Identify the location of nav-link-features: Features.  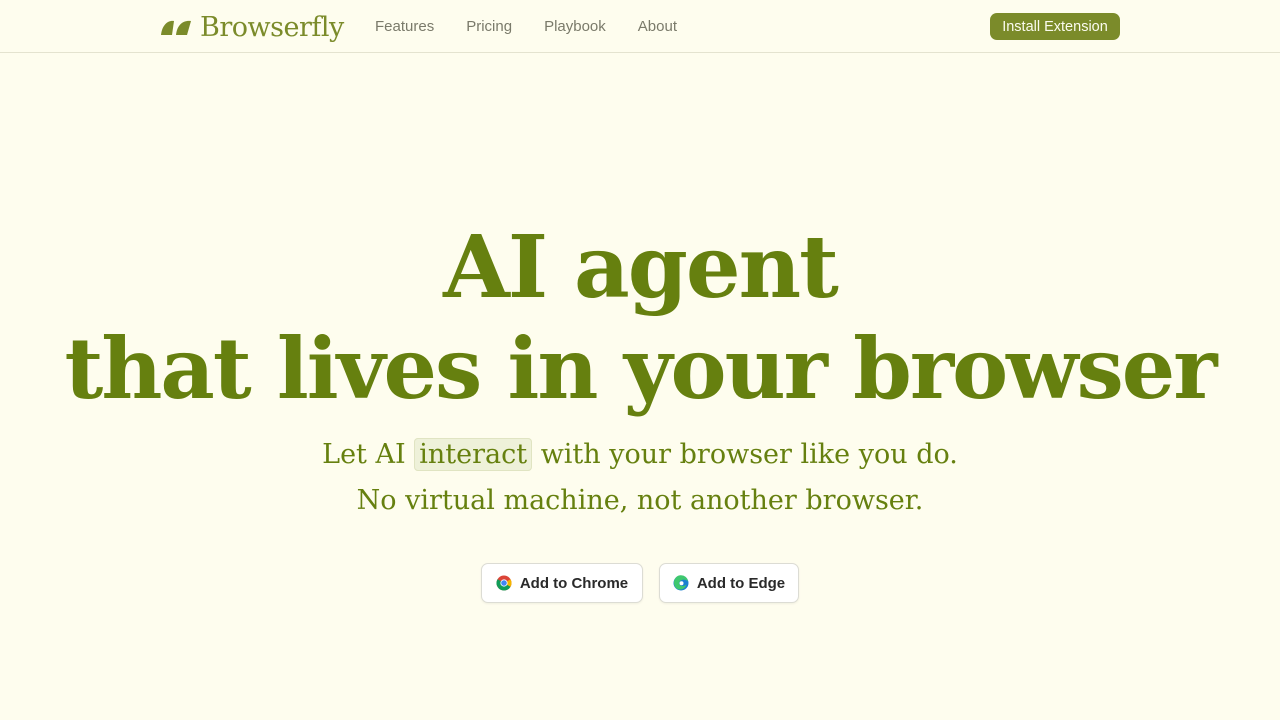
(404, 26).